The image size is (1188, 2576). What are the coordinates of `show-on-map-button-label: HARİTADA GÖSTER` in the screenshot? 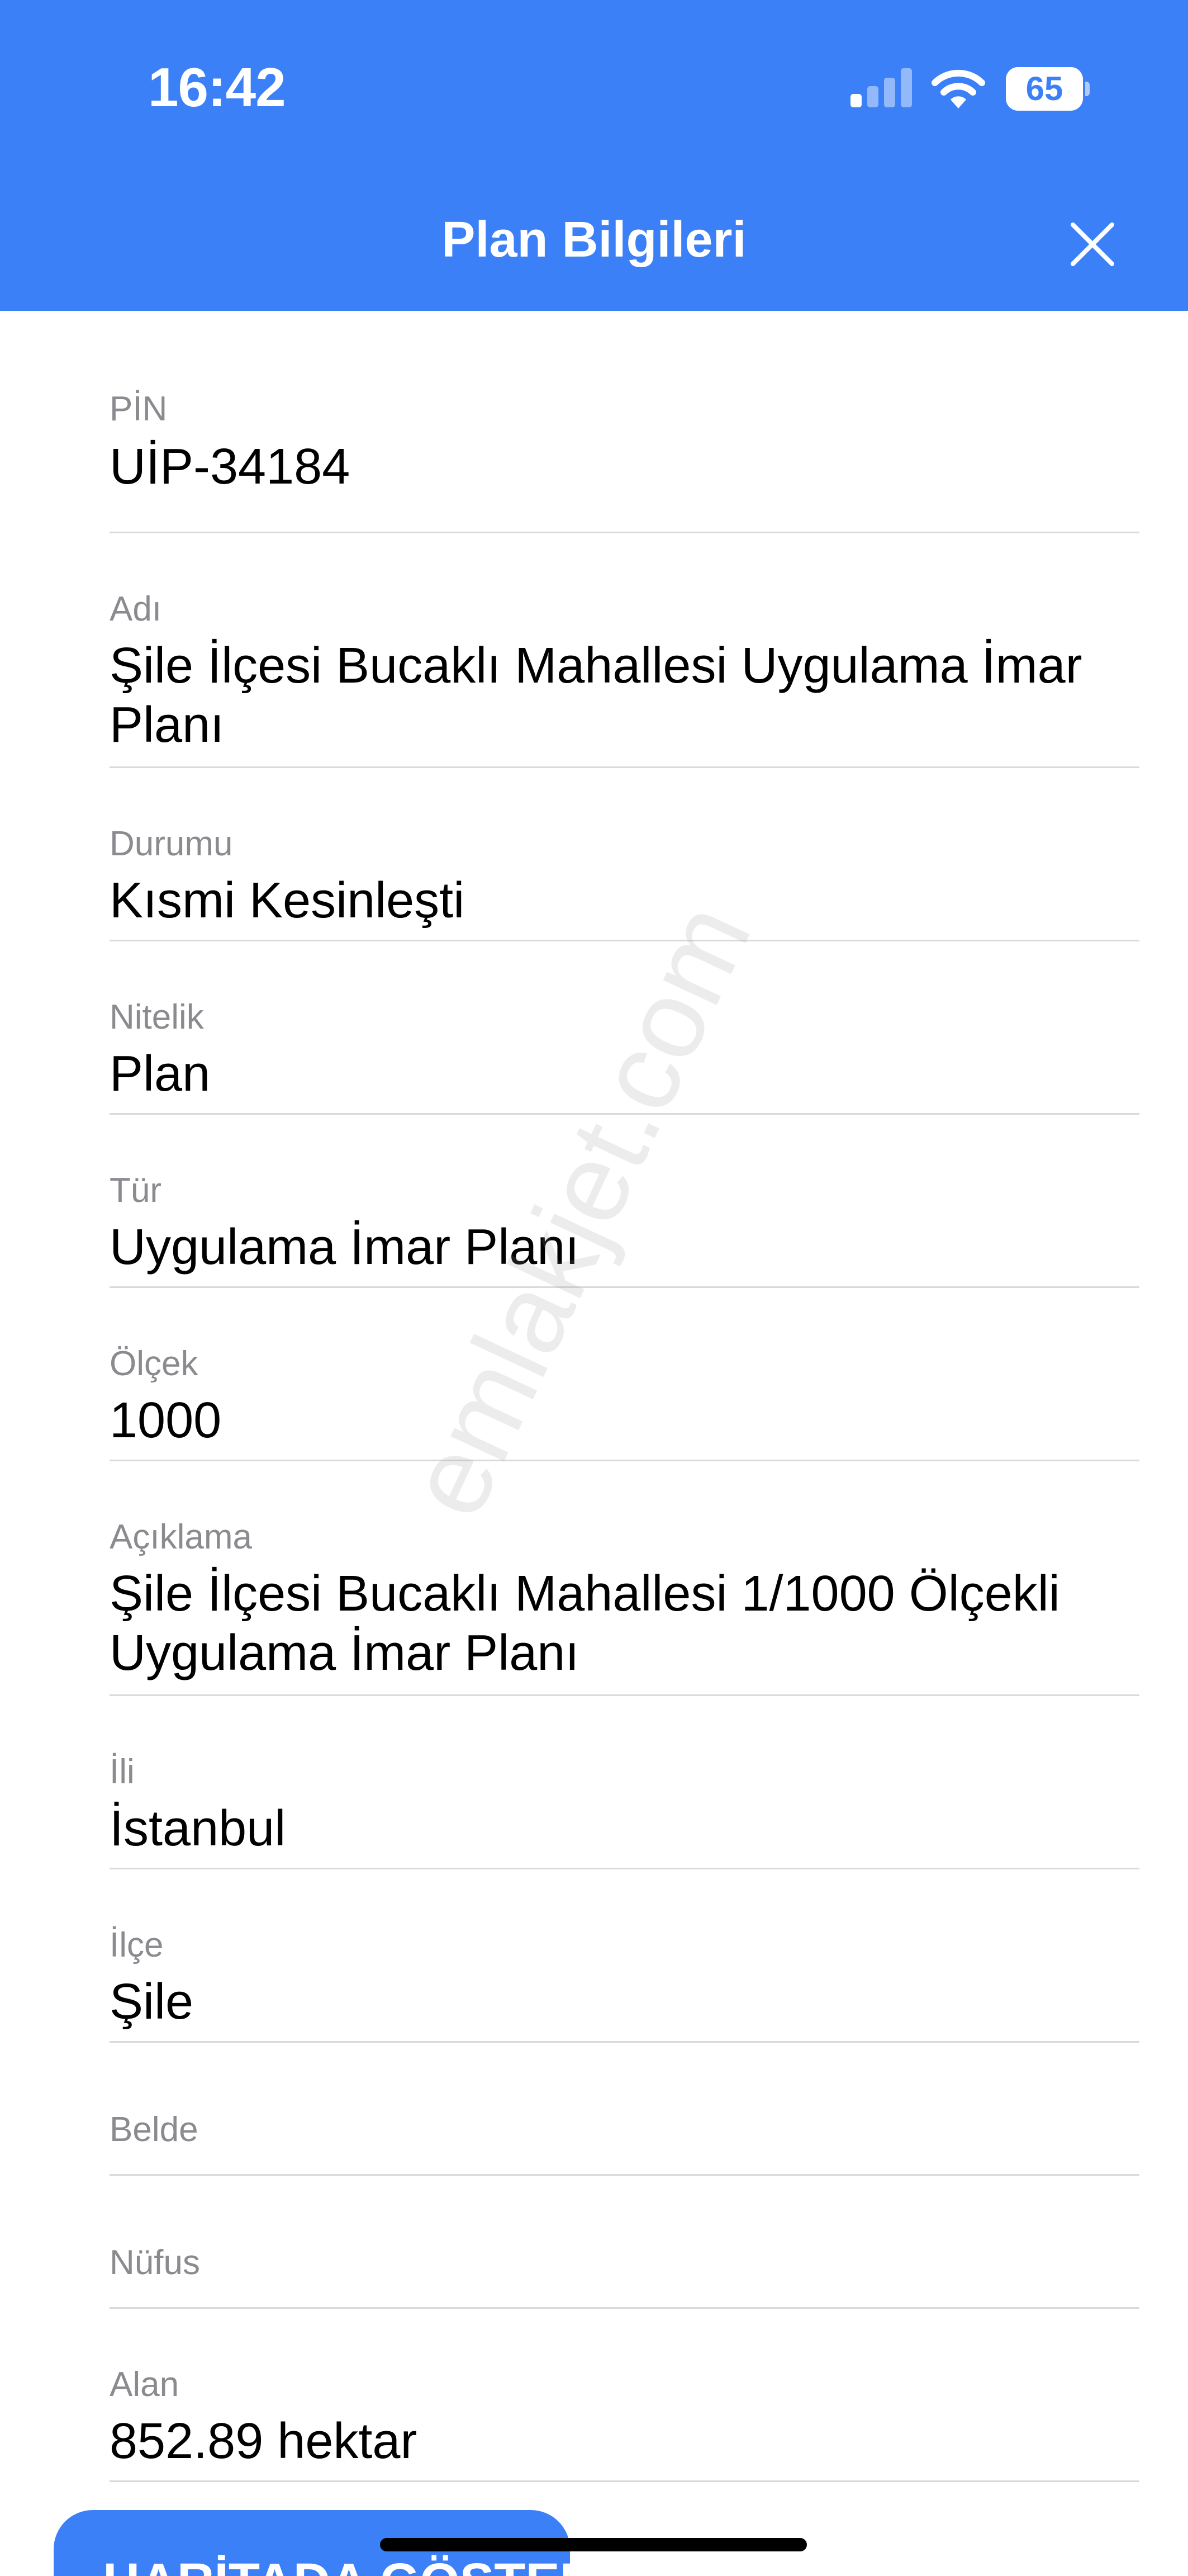 It's located at (350, 2564).